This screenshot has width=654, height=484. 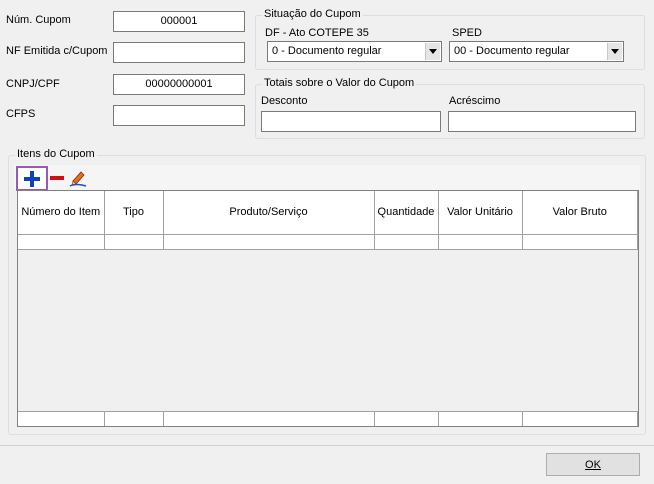 What do you see at coordinates (542, 121) in the screenshot?
I see `acrescimo-field` at bounding box center [542, 121].